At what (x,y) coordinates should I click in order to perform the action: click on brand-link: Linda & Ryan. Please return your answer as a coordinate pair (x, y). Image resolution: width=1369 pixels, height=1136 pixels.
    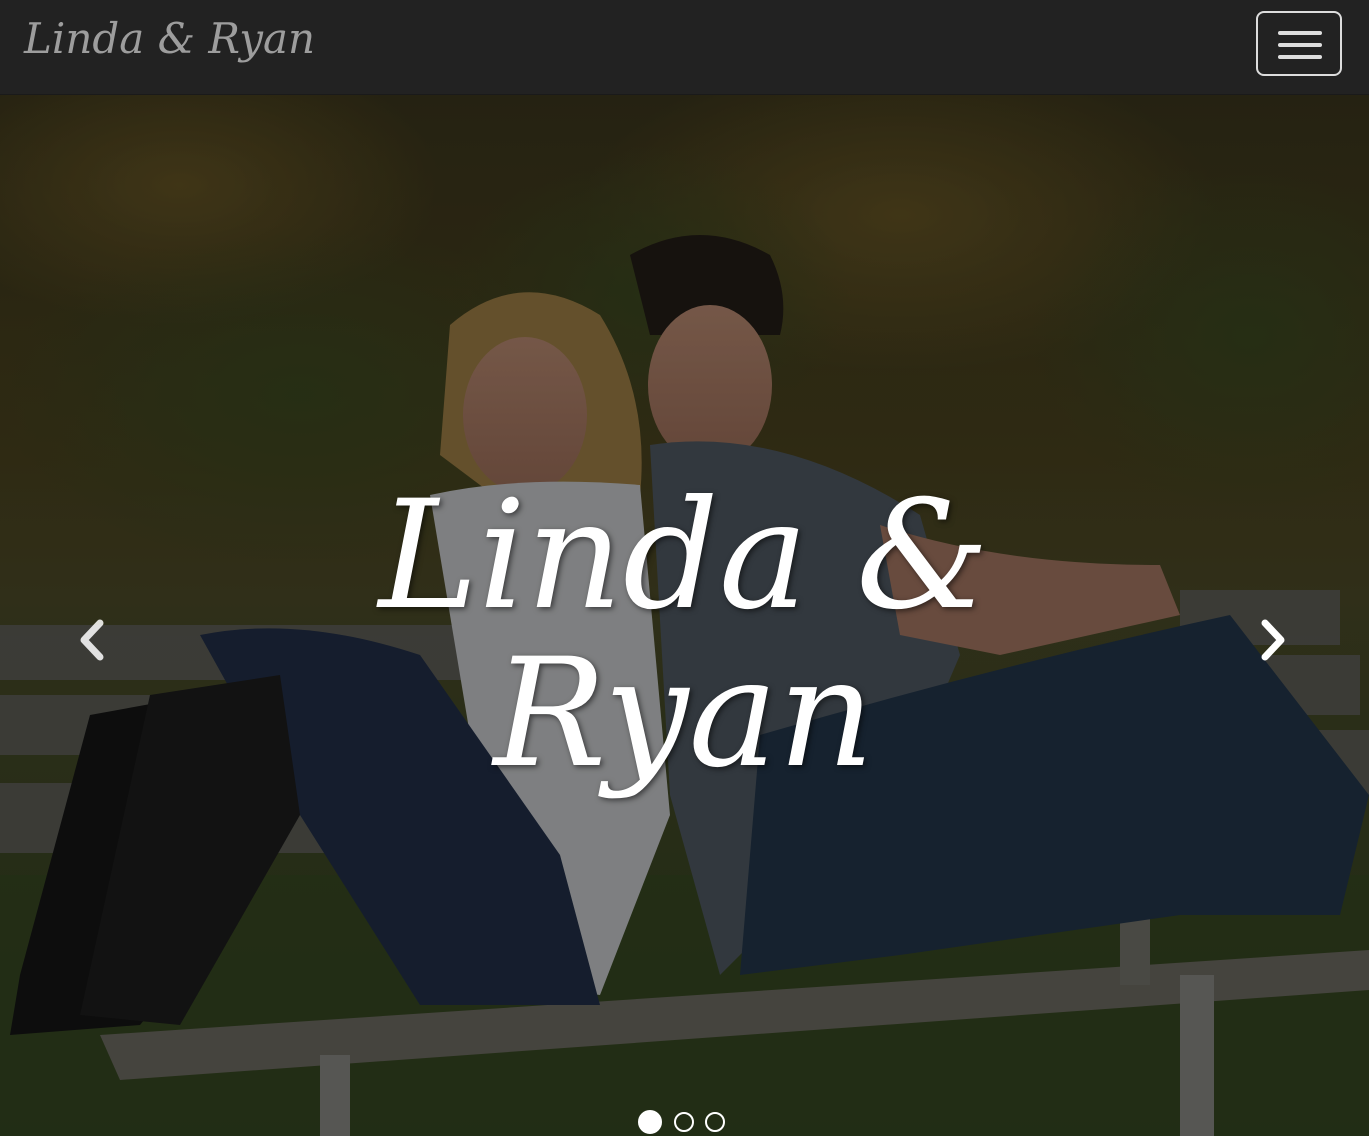
    Looking at the image, I should click on (169, 38).